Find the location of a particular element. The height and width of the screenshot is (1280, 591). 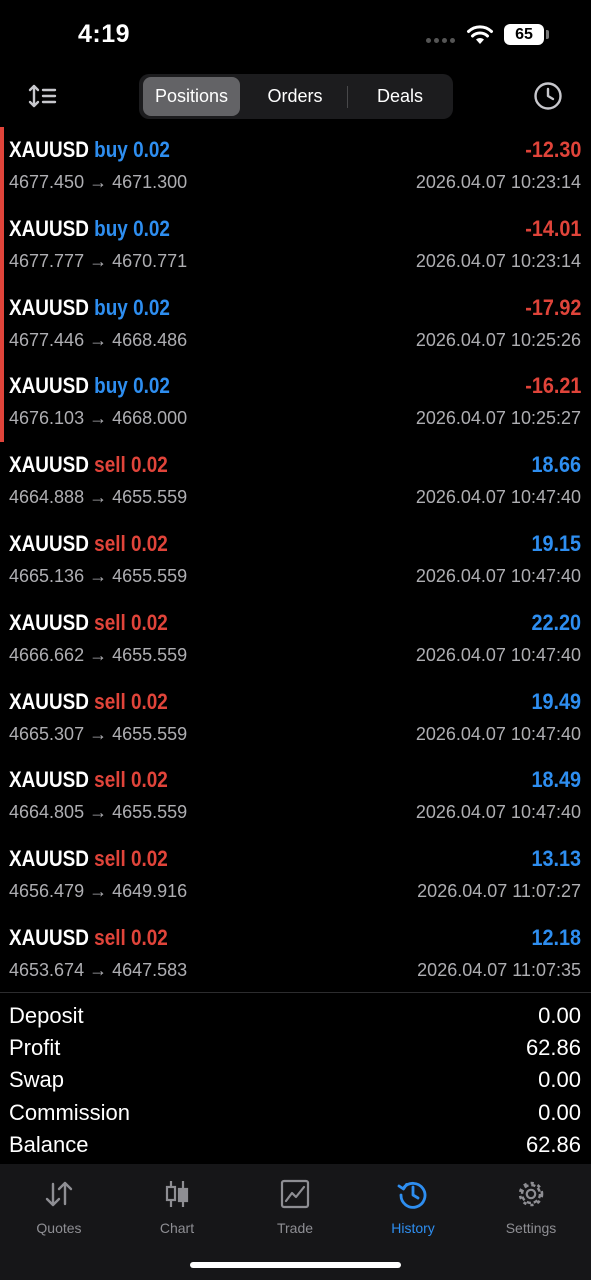

trade-prices: 4665.136 → 4655.559 is located at coordinates (98, 576).